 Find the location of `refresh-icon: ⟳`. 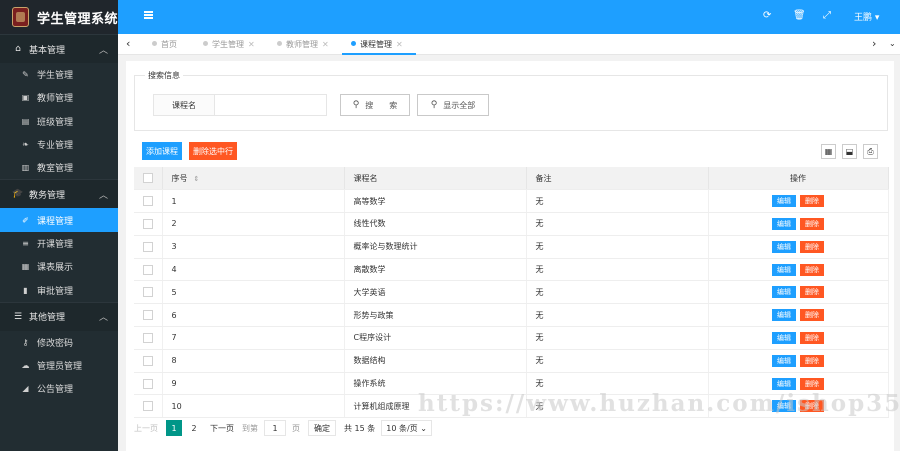

refresh-icon: ⟳ is located at coordinates (767, 15).